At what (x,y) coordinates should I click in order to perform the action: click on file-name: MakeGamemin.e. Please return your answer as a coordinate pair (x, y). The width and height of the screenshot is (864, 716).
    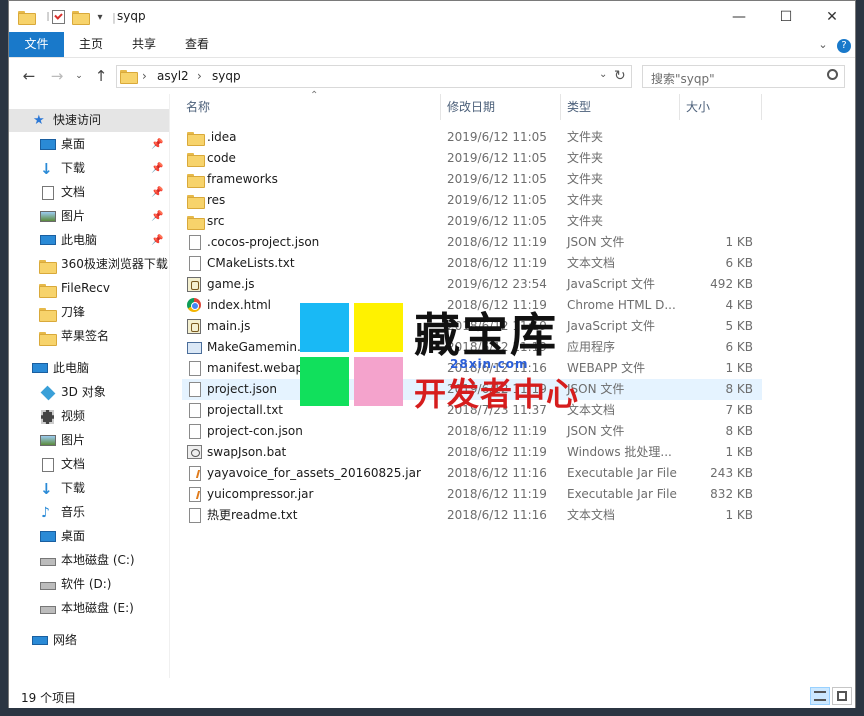
    Looking at the image, I should click on (257, 347).